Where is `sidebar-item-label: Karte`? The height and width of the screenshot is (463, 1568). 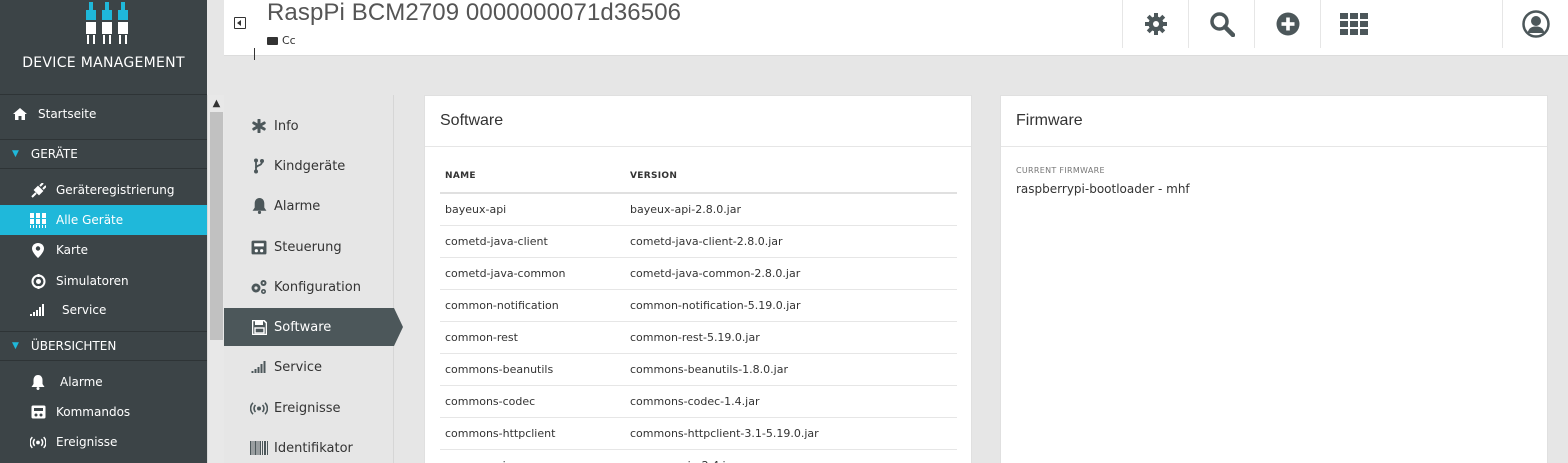
sidebar-item-label: Karte is located at coordinates (72, 250).